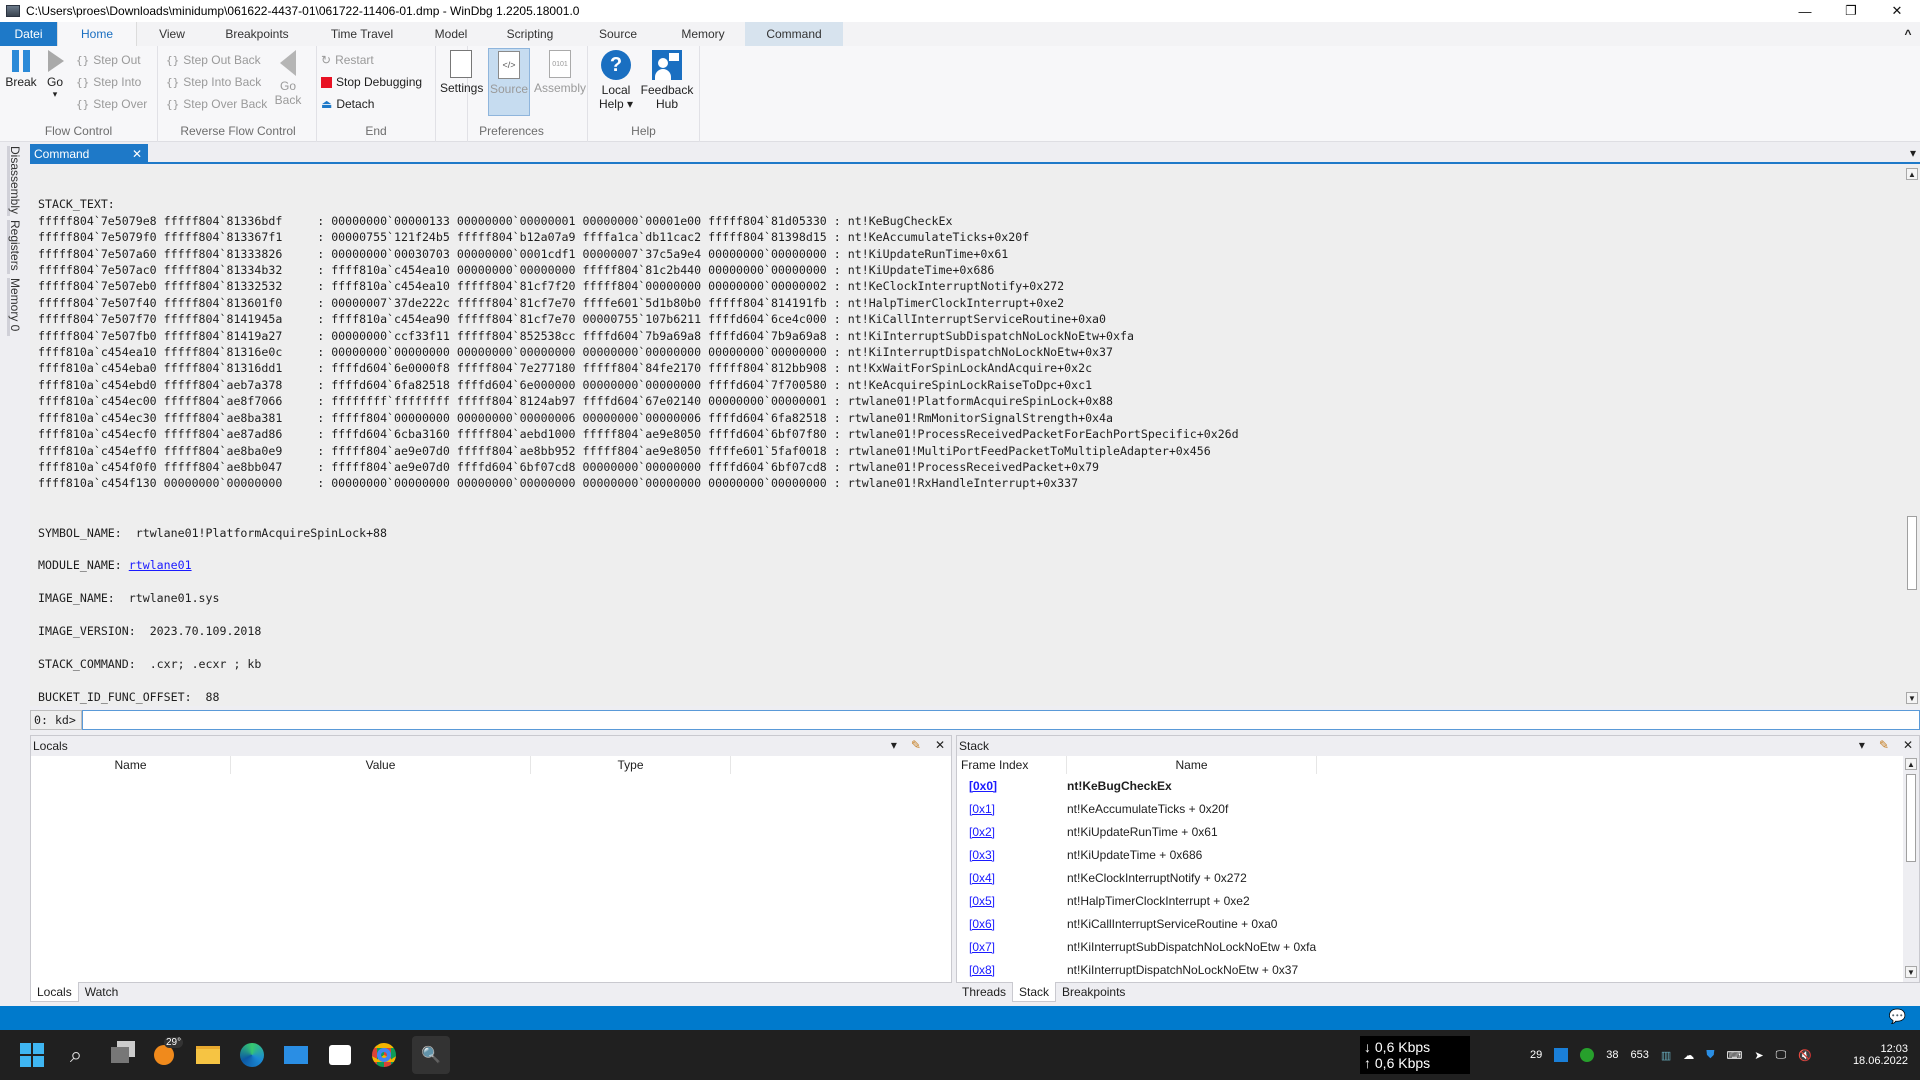 The height and width of the screenshot is (1080, 1920). What do you see at coordinates (76, 1055) in the screenshot?
I see `search-icon: ⌕` at bounding box center [76, 1055].